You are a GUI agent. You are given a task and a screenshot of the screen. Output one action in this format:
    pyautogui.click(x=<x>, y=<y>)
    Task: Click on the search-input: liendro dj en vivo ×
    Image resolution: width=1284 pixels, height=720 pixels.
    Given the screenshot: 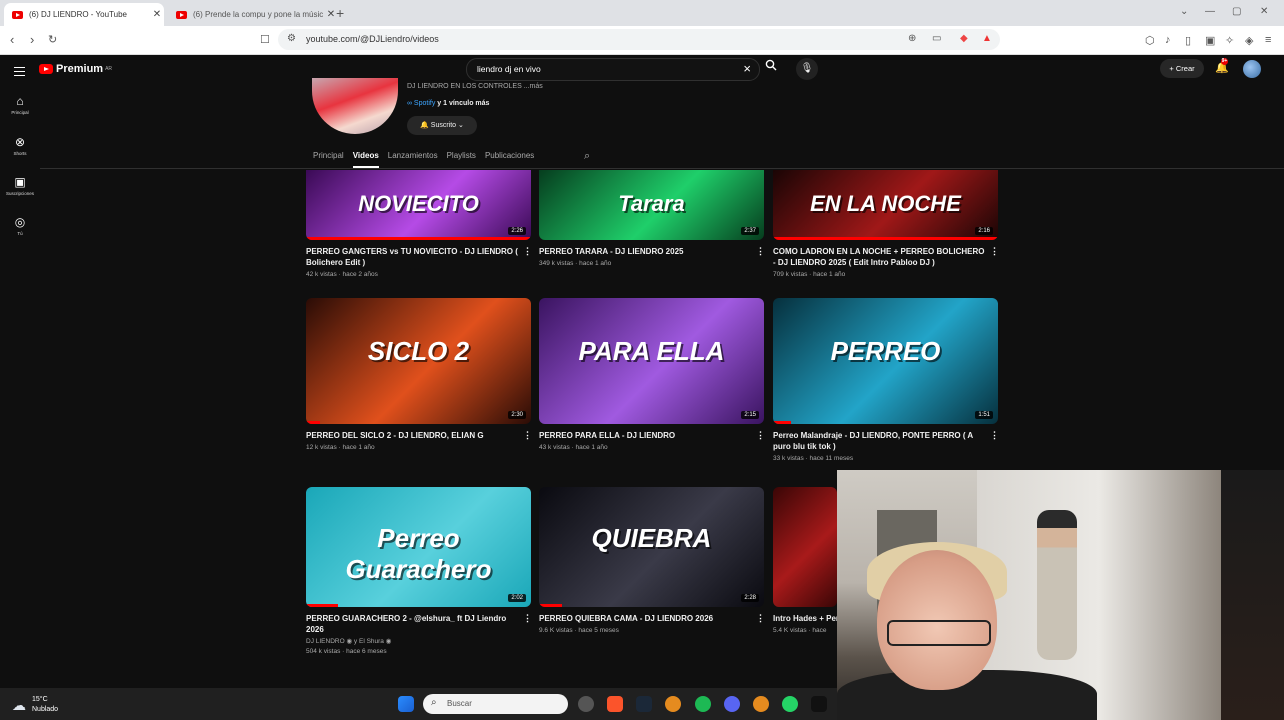 What is the action you would take?
    pyautogui.click(x=613, y=69)
    